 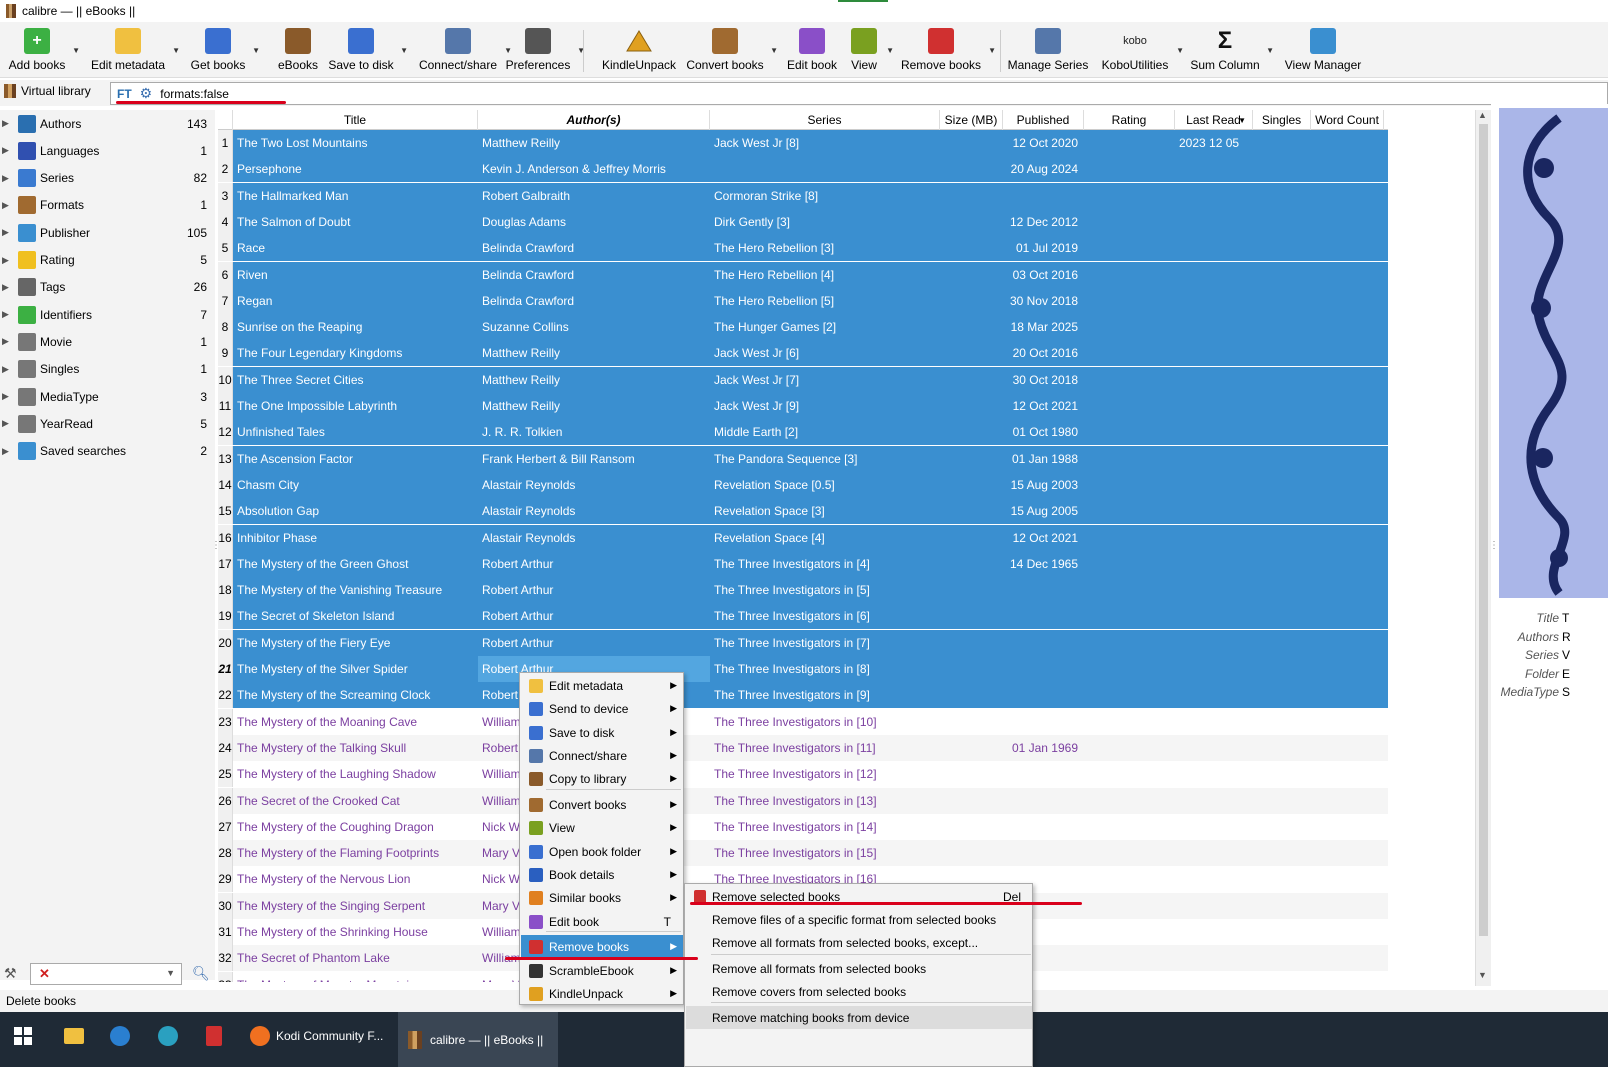 I want to click on toolbar-button-remove-books: Remove books ▼, so click(x=948, y=50).